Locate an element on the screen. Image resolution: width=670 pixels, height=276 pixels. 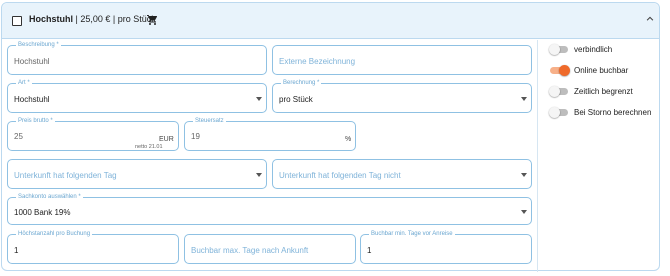
cart-icon is located at coordinates (152, 20).